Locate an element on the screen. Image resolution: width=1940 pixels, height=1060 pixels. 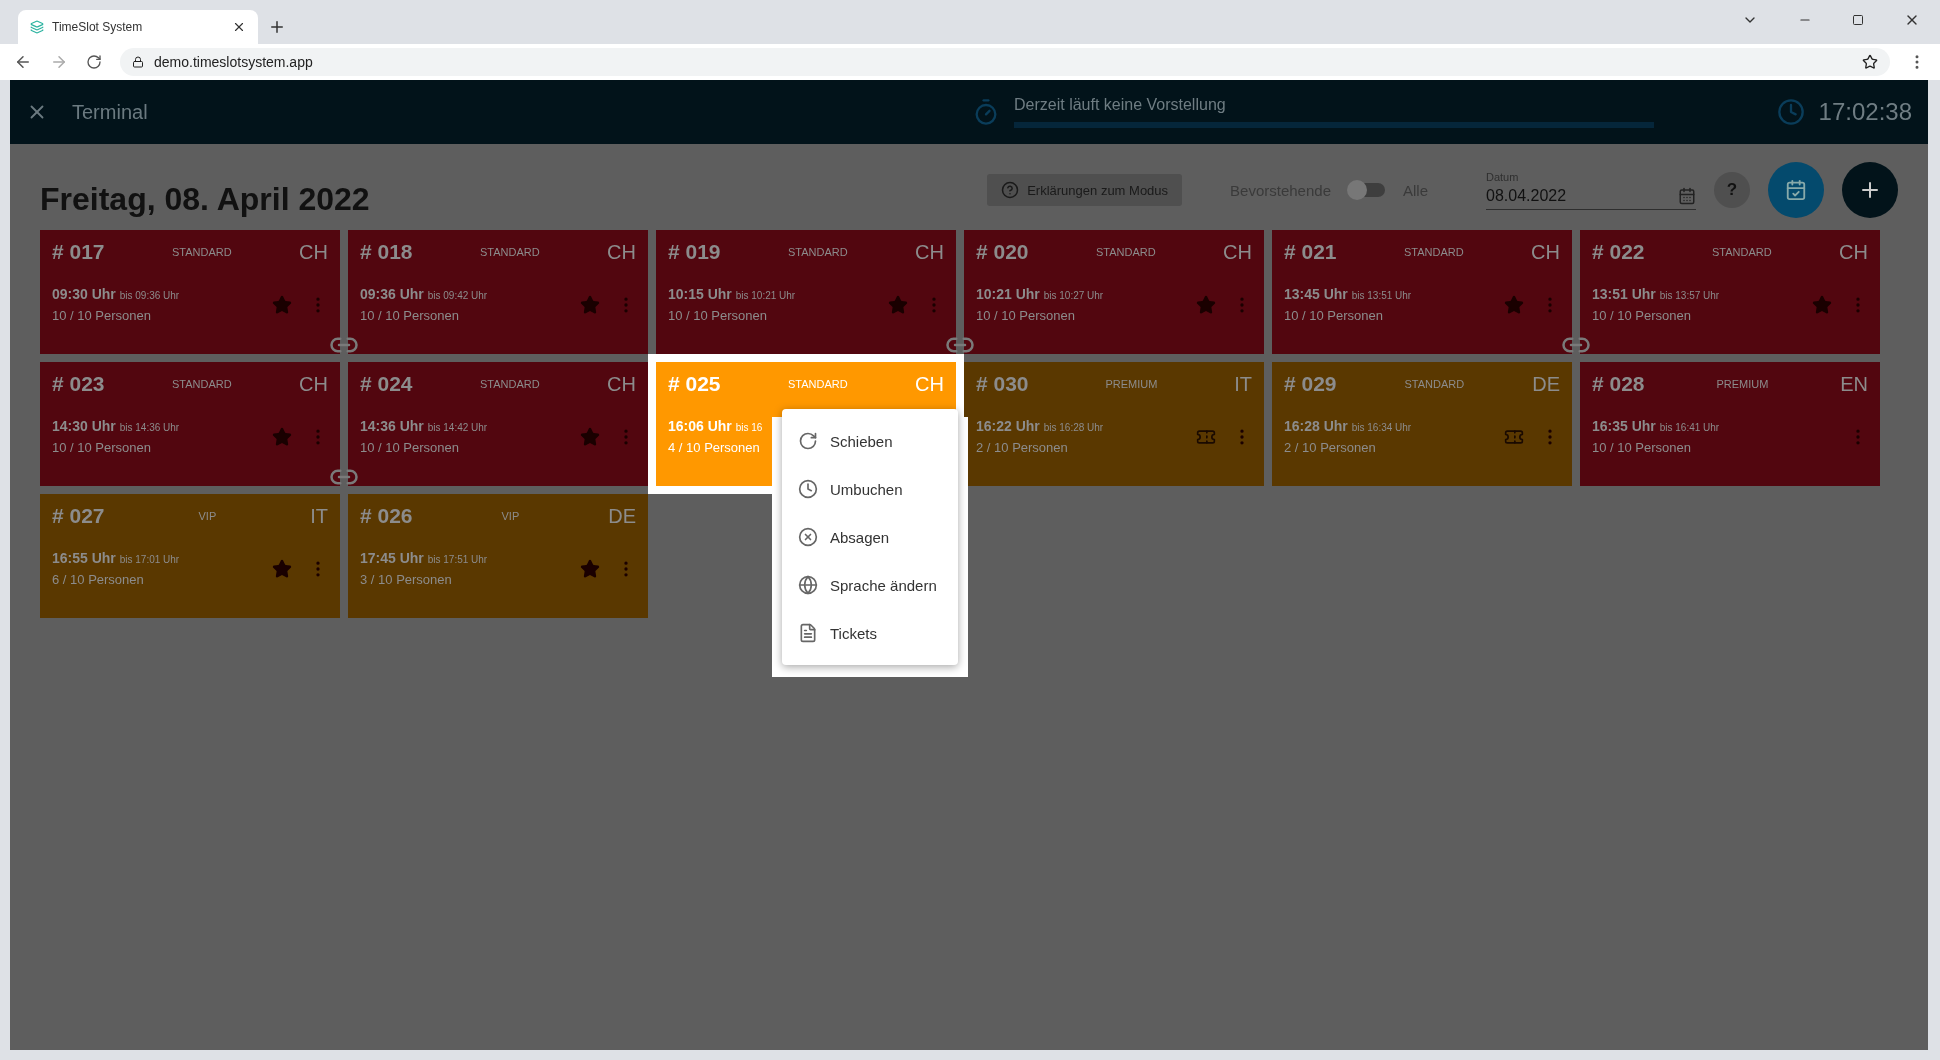
slot-number: # 020 is located at coordinates (1002, 252).